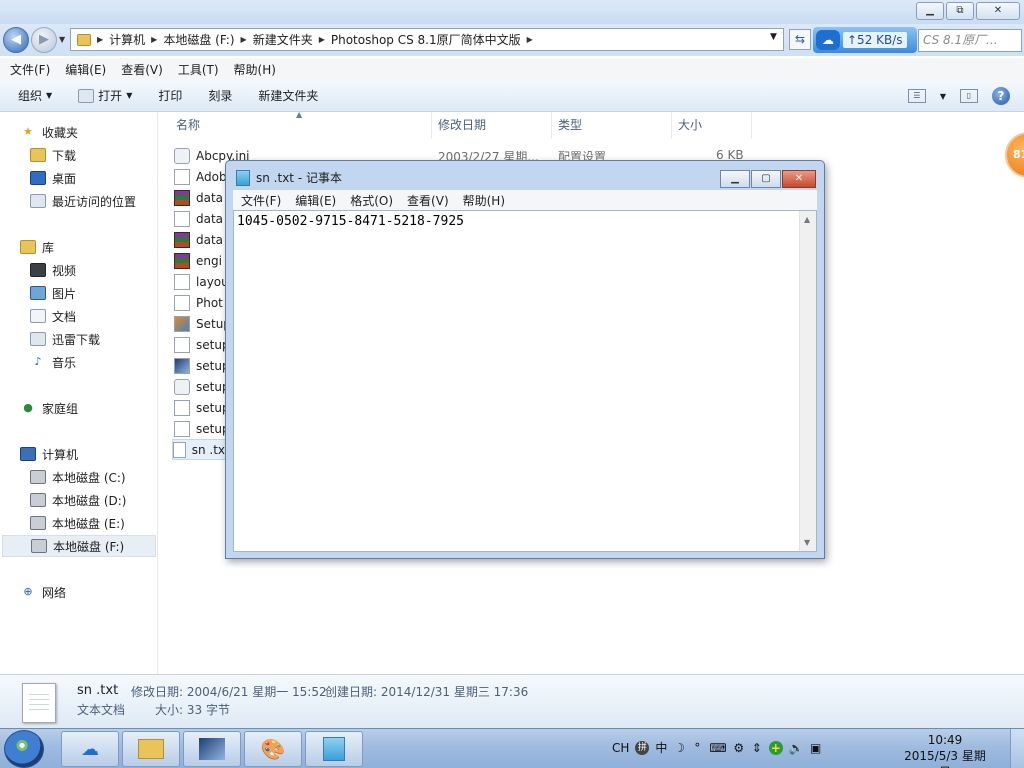 This screenshot has width=1024, height=768. What do you see at coordinates (170, 95) in the screenshot?
I see `print-button: 打印` at bounding box center [170, 95].